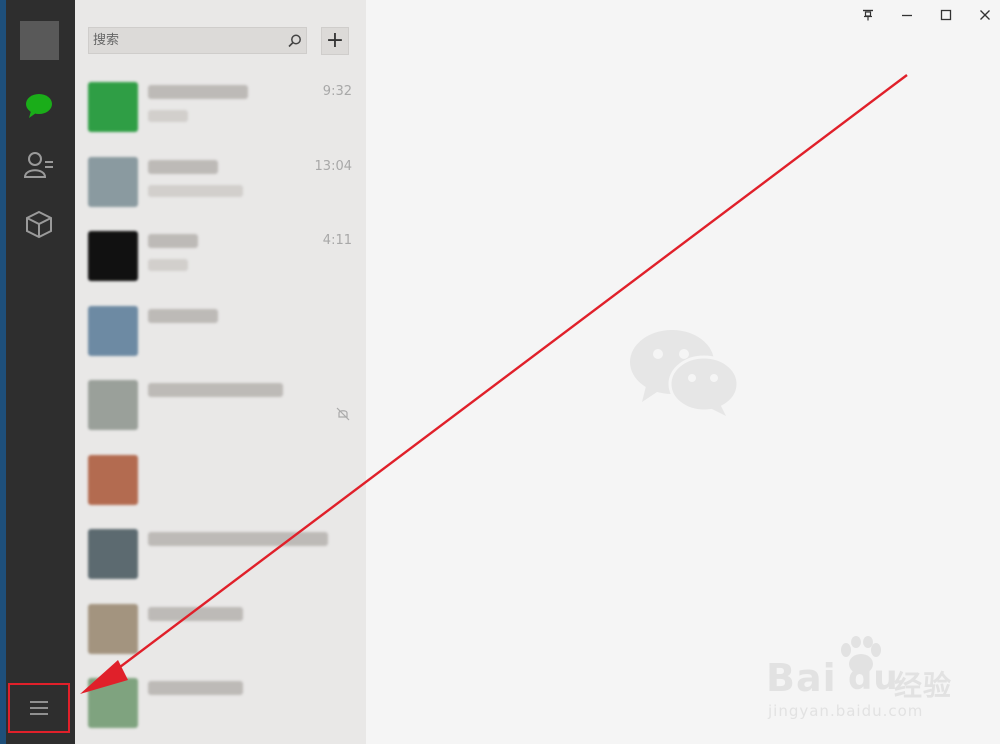 The width and height of the screenshot is (1000, 744). I want to click on watermark-url: jingyan.baidu.com, so click(846, 711).